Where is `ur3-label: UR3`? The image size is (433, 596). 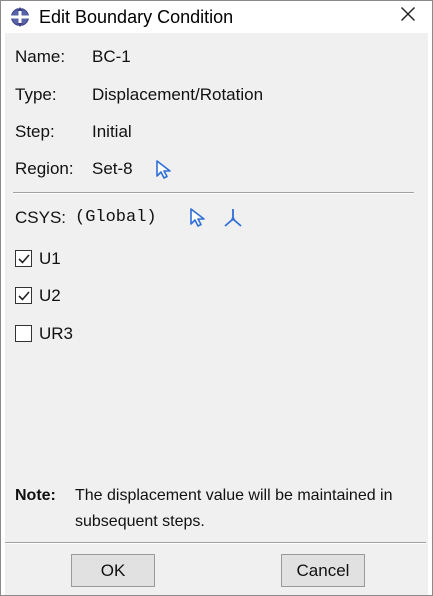
ur3-label: UR3 is located at coordinates (56, 333).